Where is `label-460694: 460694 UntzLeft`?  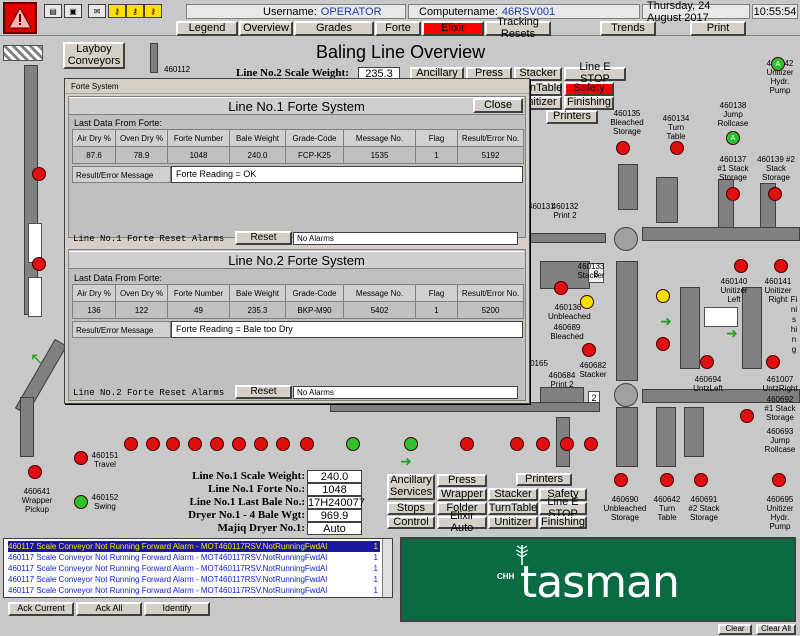 label-460694: 460694 UntzLeft is located at coordinates (708, 384).